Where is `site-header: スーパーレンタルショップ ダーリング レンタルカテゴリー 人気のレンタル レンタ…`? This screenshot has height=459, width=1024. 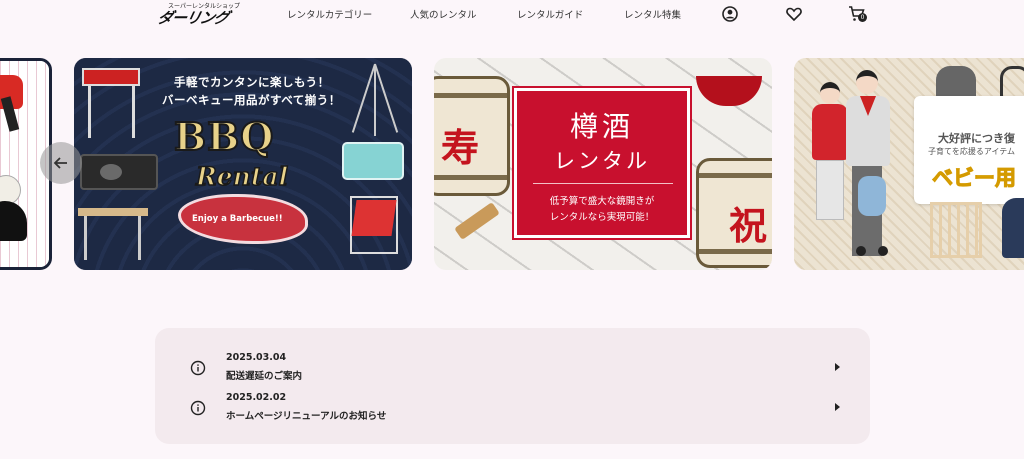 site-header: スーパーレンタルショップ ダーリング レンタルカテゴリー 人気のレンタル レンタ… is located at coordinates (512, 15).